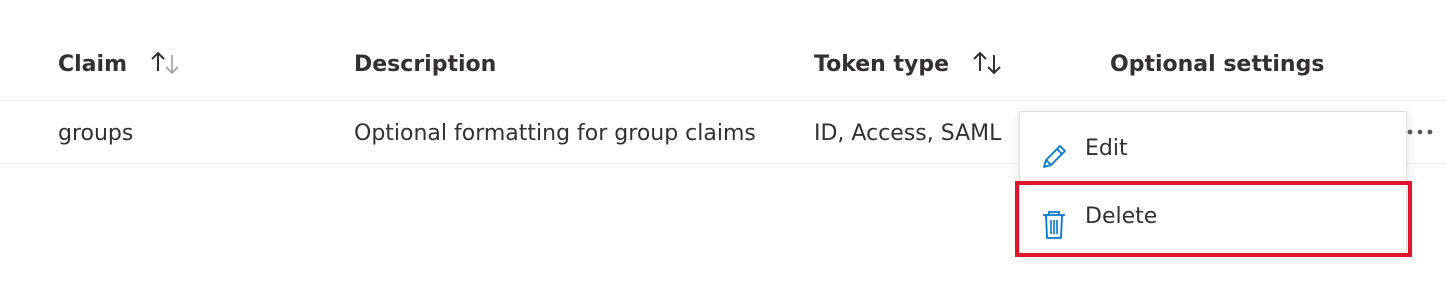 The image size is (1446, 302). I want to click on menu-item-label: Delete, so click(1121, 216).